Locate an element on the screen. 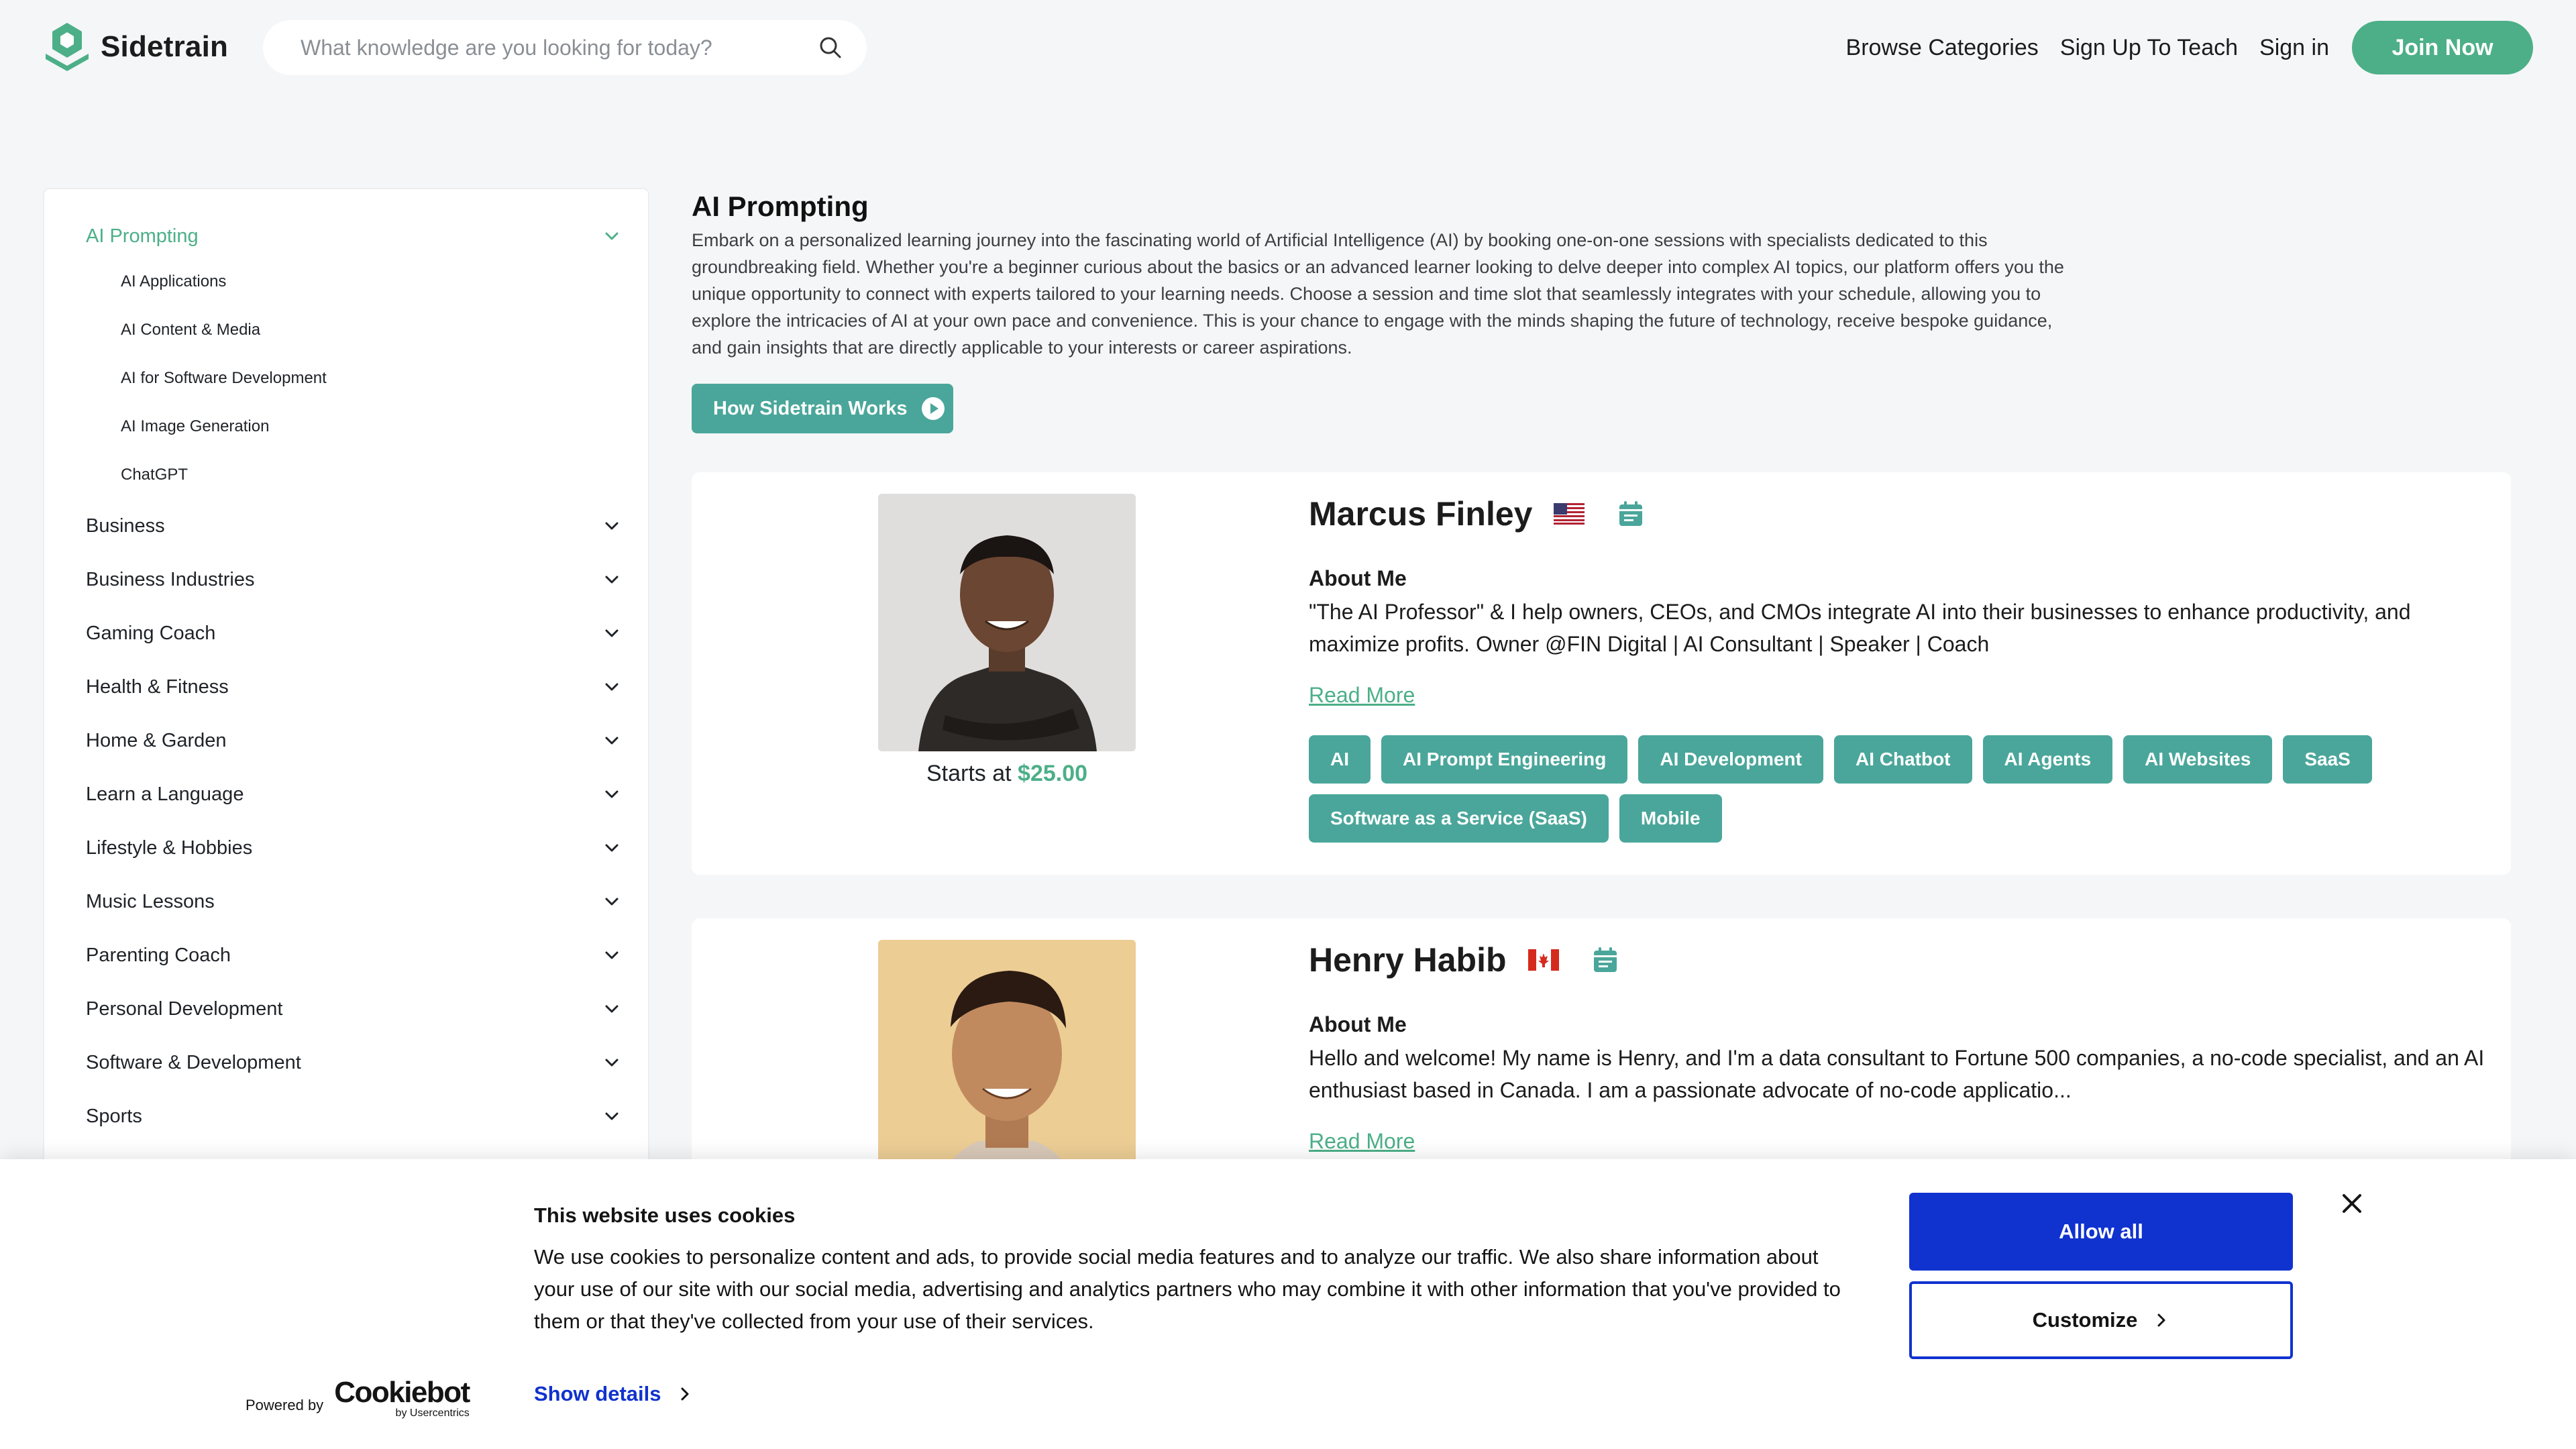  close-icon is located at coordinates (2352, 1203).